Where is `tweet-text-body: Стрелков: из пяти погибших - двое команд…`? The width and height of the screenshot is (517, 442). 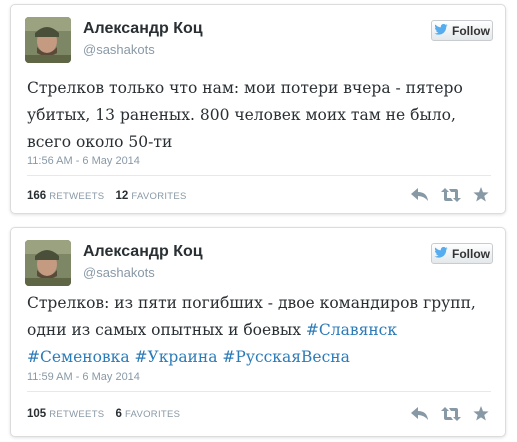 tweet-text-body: Стрелков: из пяти погибших - двое команд… is located at coordinates (251, 316).